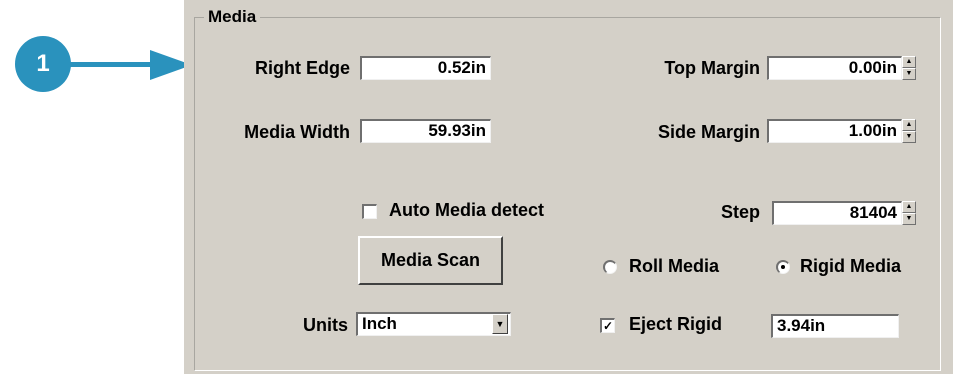  I want to click on roll-media-label: Roll Media, so click(674, 266).